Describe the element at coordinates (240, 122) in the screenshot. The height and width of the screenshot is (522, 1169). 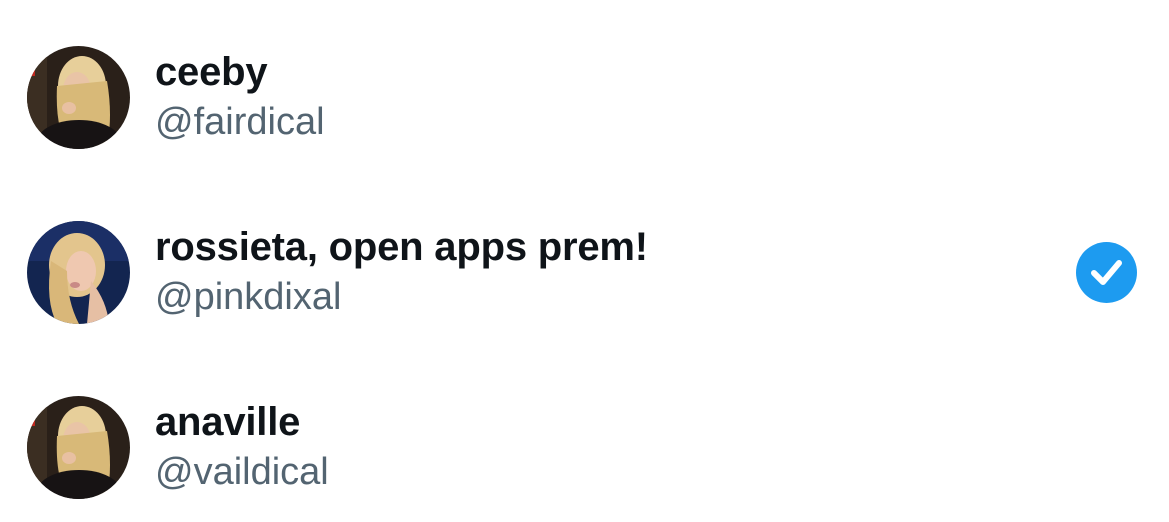
I see `account-handle: @fairdical` at that location.